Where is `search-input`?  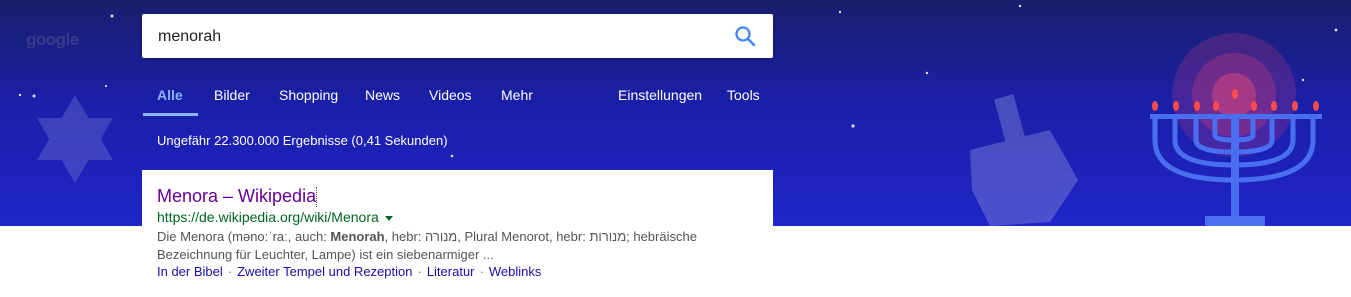
search-input is located at coordinates (438, 37).